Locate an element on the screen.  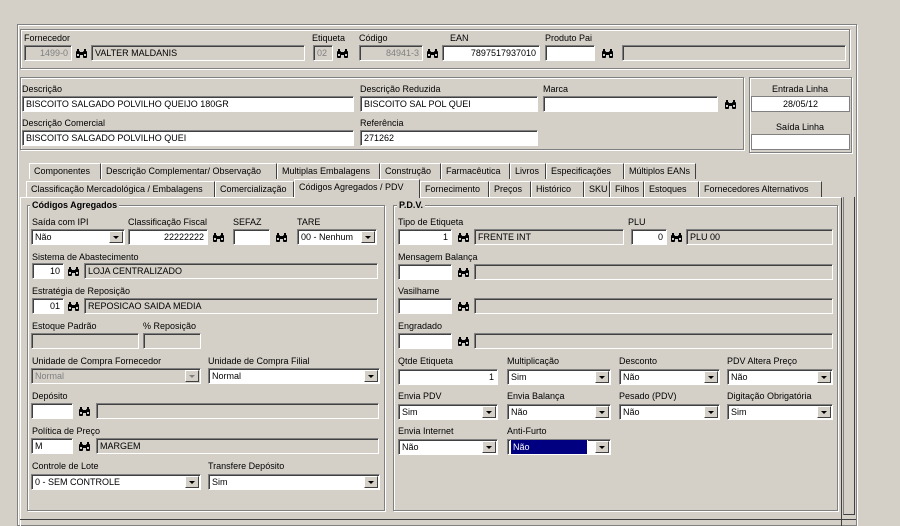
tare-select: 00 - Nenhum is located at coordinates (337, 237).